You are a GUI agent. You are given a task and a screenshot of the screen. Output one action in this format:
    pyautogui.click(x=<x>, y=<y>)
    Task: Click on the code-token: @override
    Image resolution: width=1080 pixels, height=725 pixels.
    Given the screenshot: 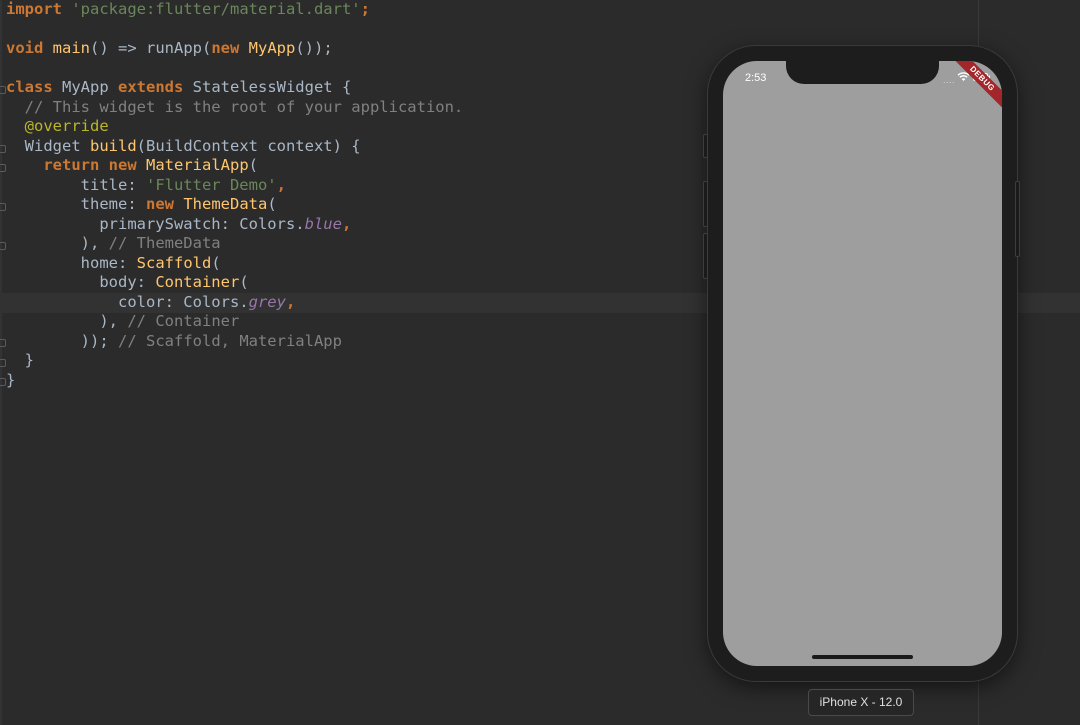 What is the action you would take?
    pyautogui.click(x=66, y=126)
    